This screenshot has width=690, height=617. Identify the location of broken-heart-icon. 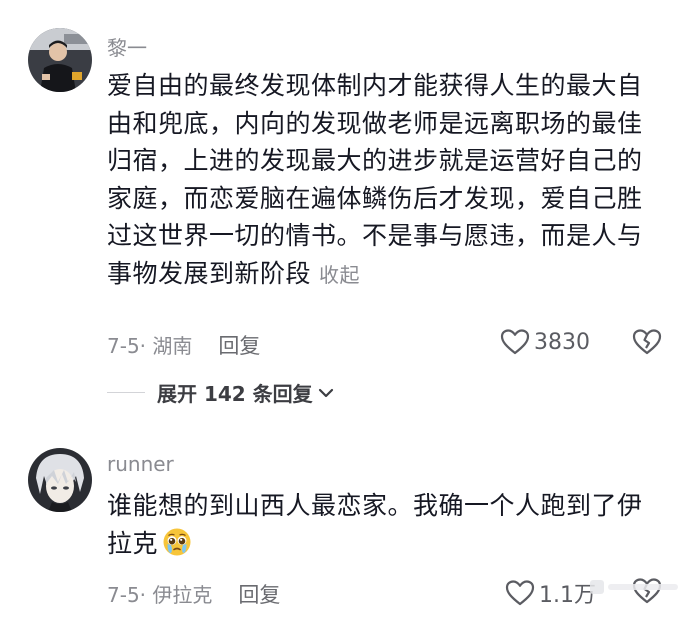
(647, 342).